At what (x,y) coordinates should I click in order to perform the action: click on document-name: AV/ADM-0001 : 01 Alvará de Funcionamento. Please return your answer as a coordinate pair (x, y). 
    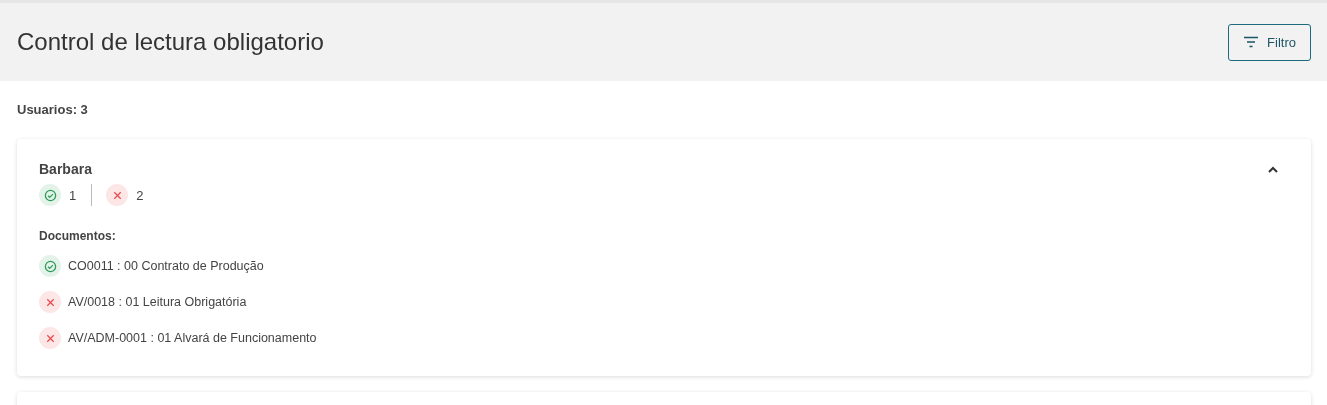
    Looking at the image, I should click on (192, 338).